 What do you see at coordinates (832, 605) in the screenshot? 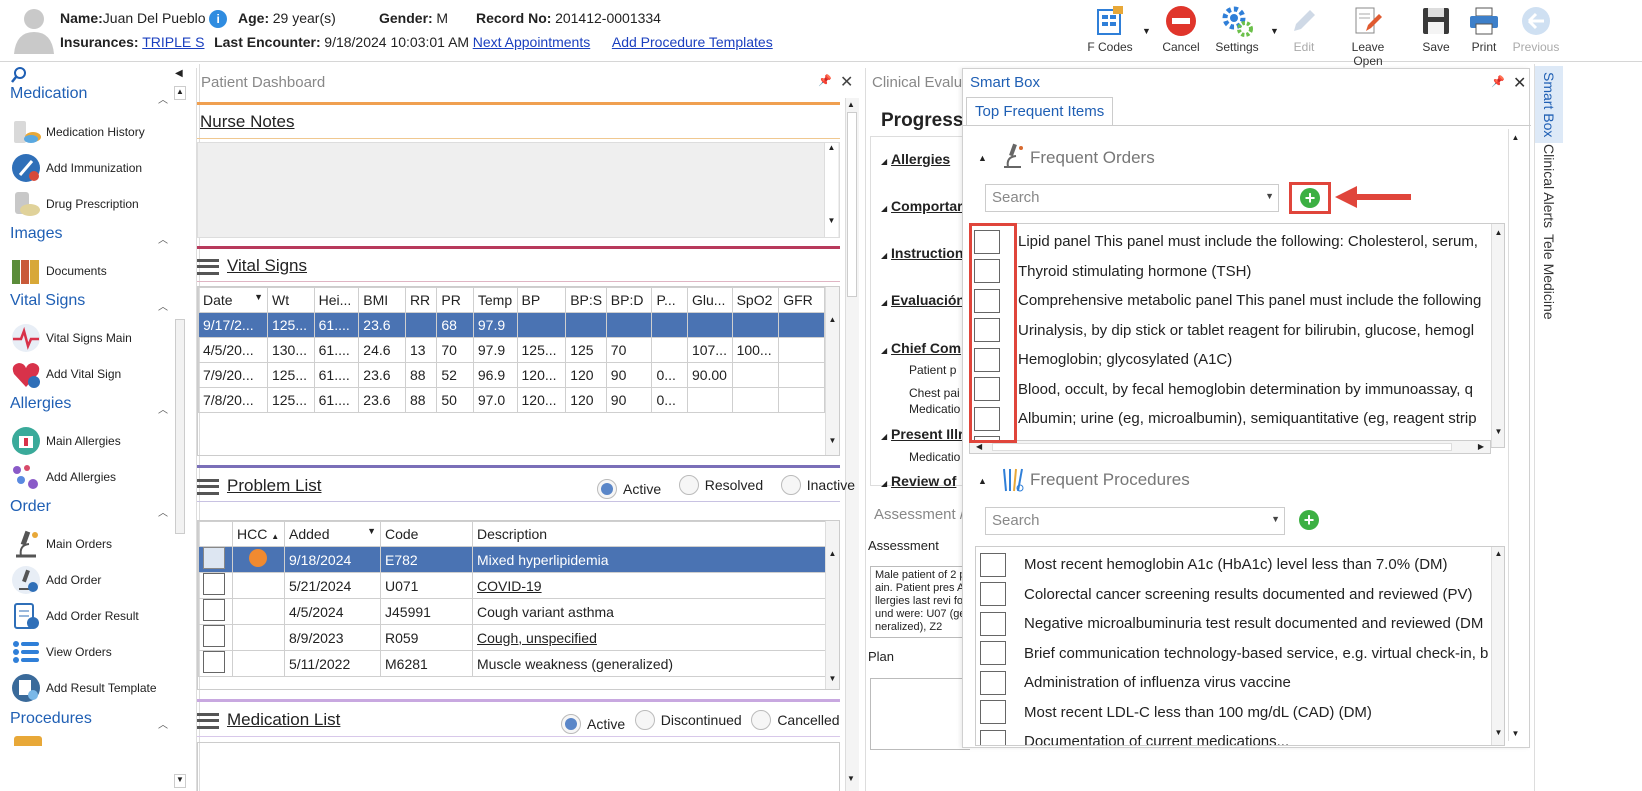
I see `problem-scrollbar: ▲ ▼` at bounding box center [832, 605].